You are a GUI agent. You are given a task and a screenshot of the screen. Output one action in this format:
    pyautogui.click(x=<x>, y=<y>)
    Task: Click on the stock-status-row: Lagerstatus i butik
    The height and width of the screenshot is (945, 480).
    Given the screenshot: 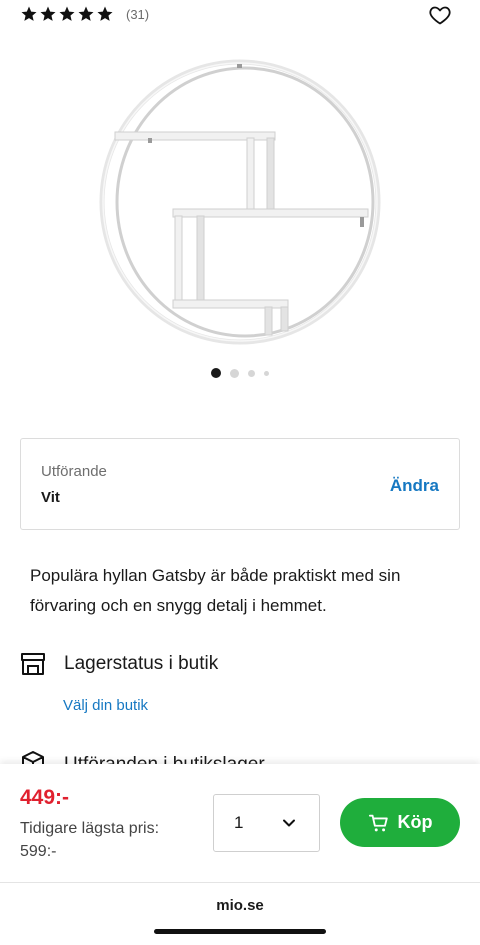 What is the action you would take?
    pyautogui.click(x=119, y=664)
    